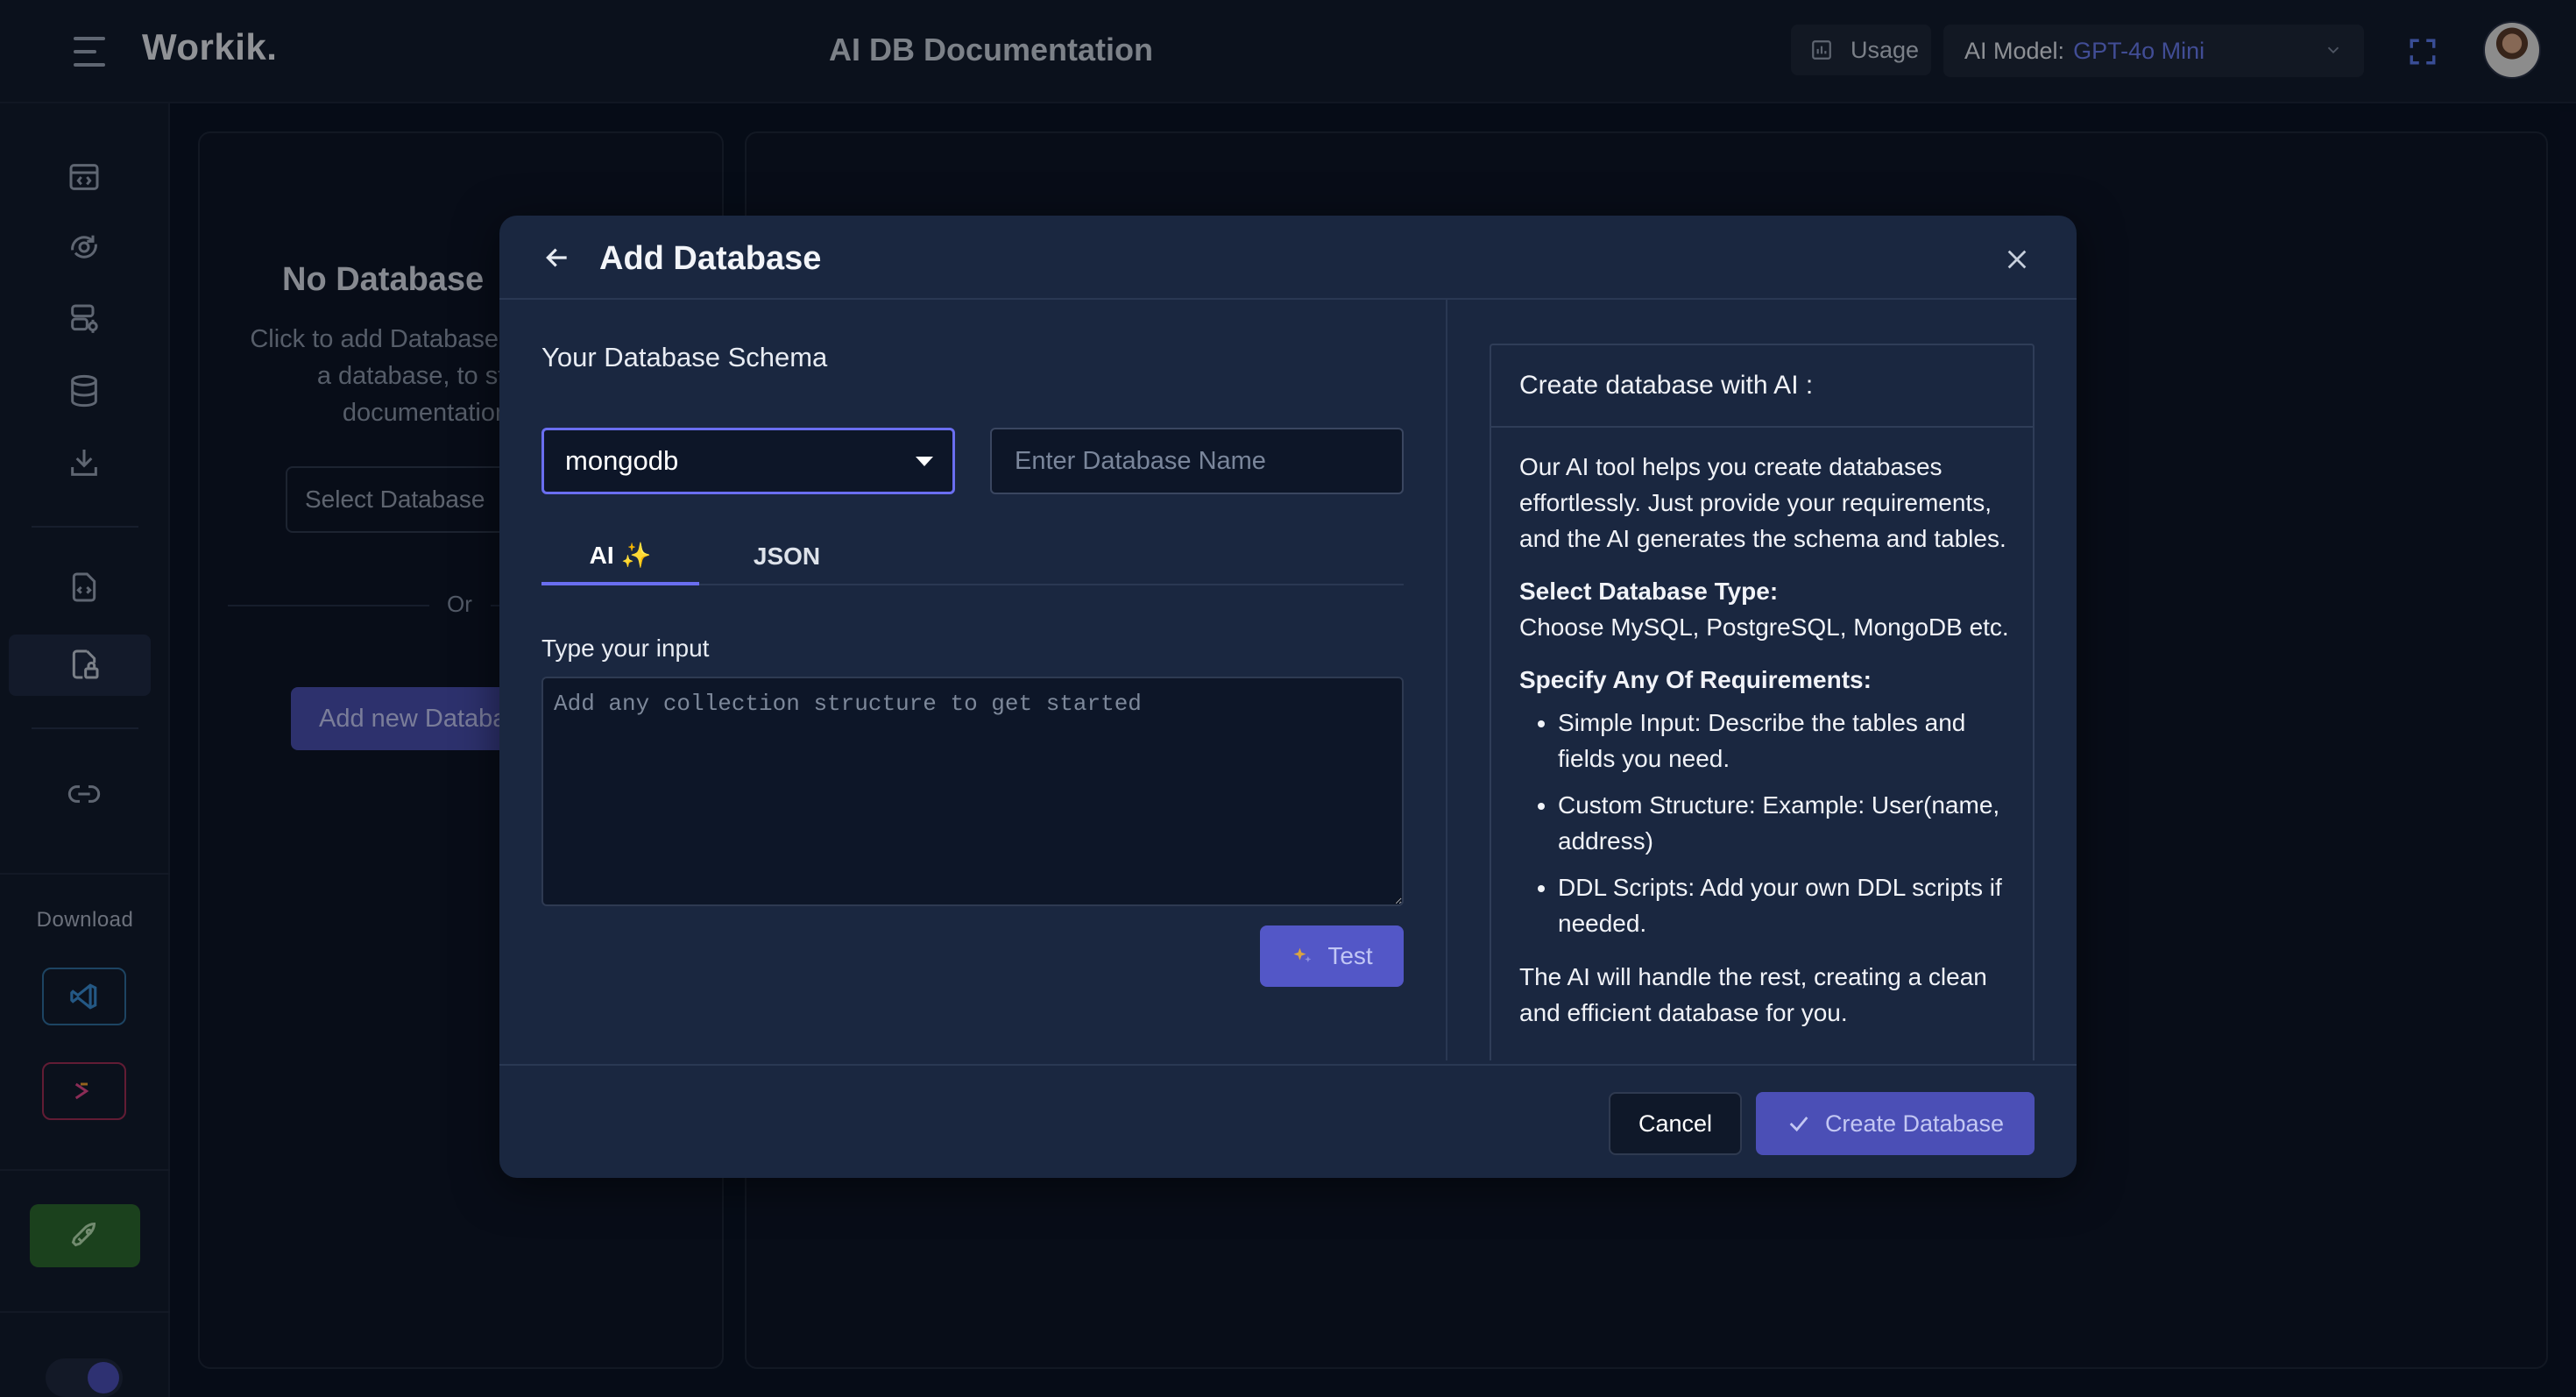  What do you see at coordinates (2017, 259) in the screenshot?
I see `close-icon` at bounding box center [2017, 259].